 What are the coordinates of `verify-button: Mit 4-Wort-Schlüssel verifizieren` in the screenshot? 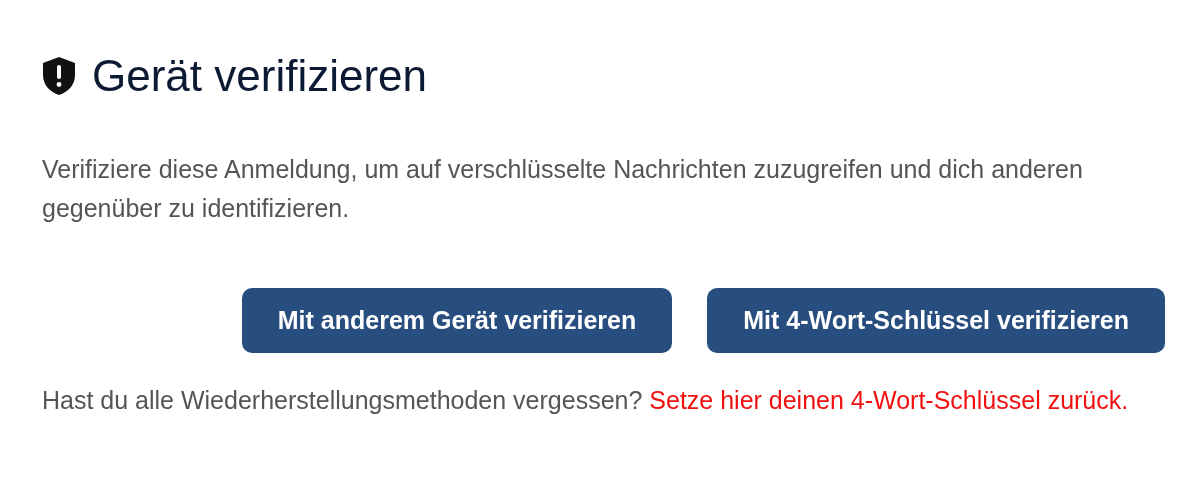 It's located at (936, 320).